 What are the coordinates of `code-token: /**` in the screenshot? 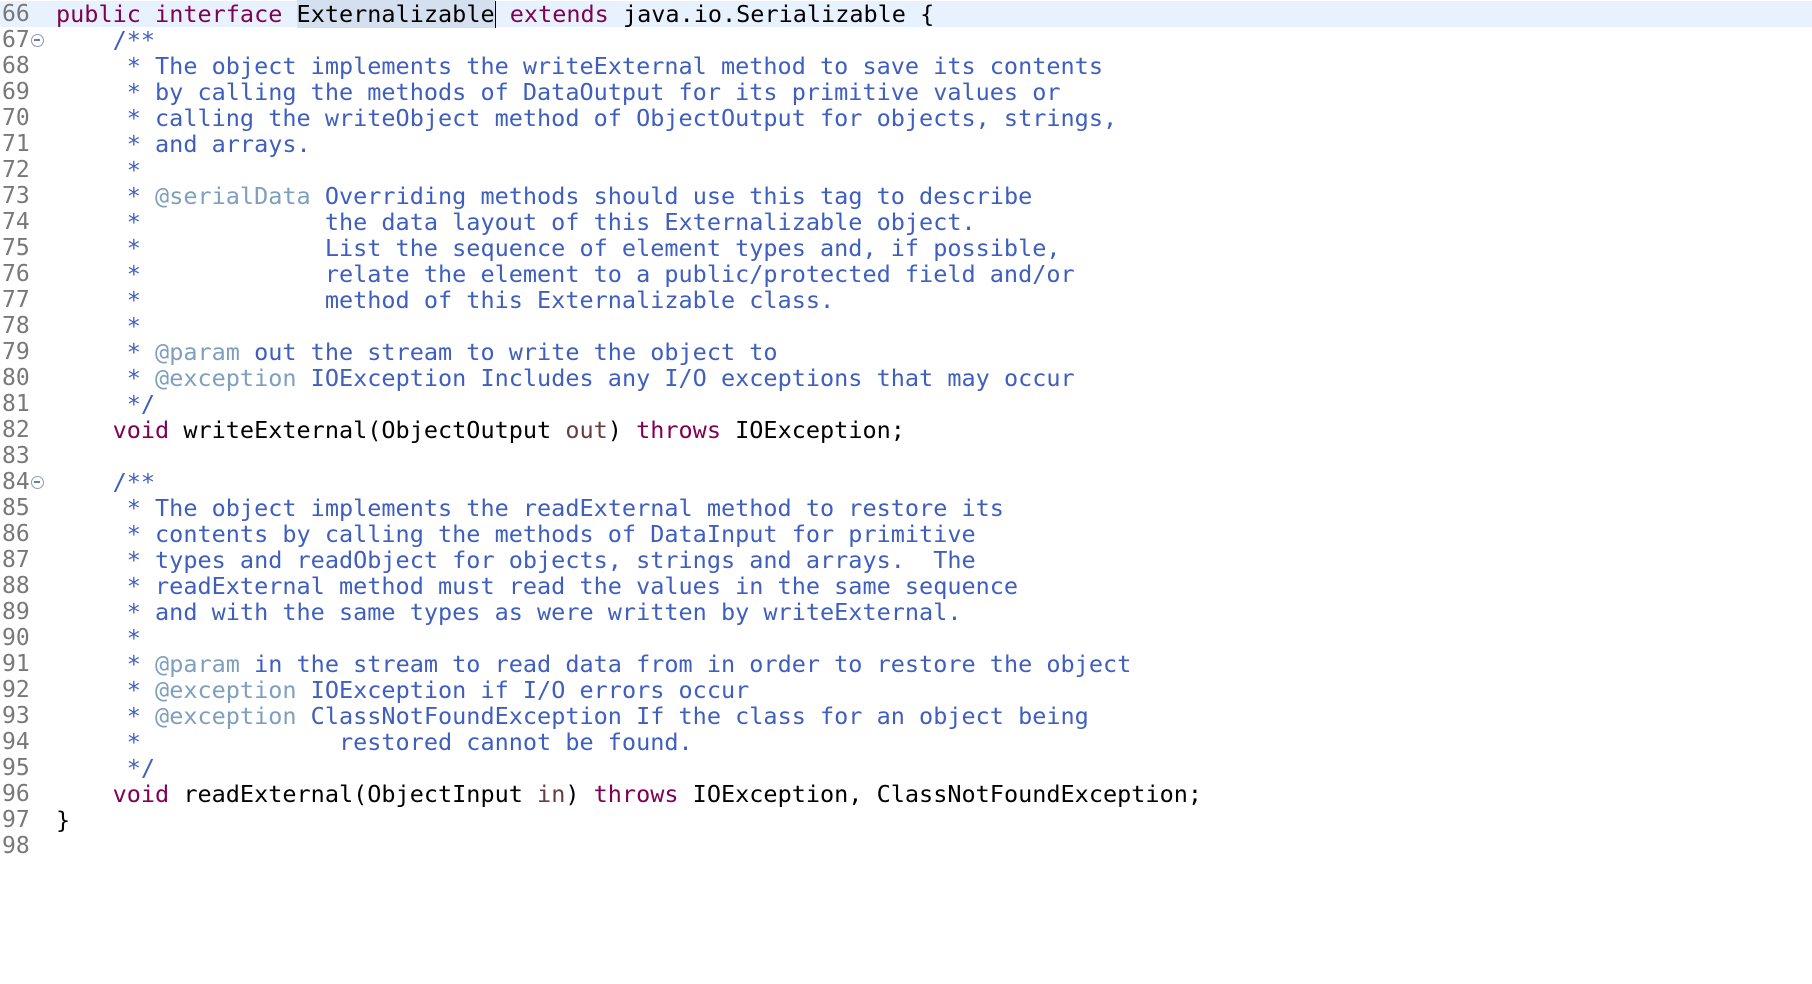 It's located at (106, 40).